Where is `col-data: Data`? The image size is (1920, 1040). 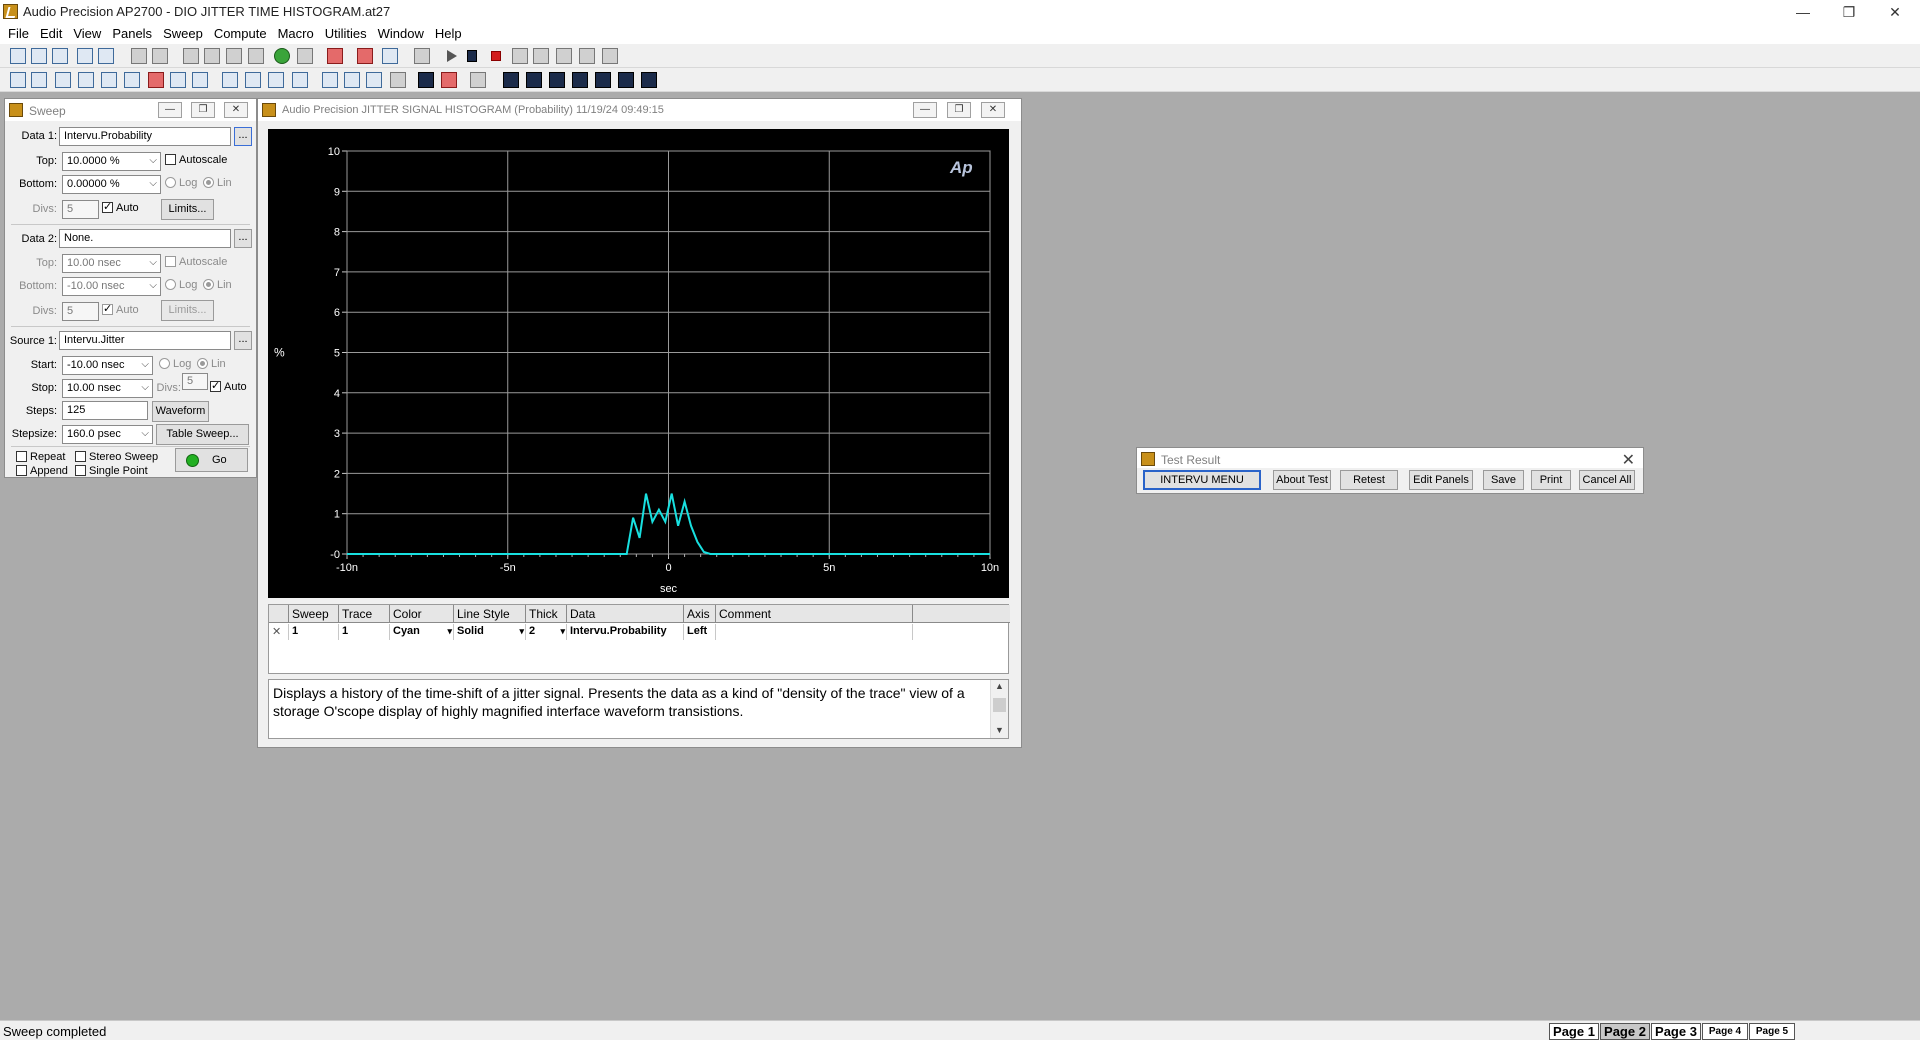
col-data: Data is located at coordinates (625, 614).